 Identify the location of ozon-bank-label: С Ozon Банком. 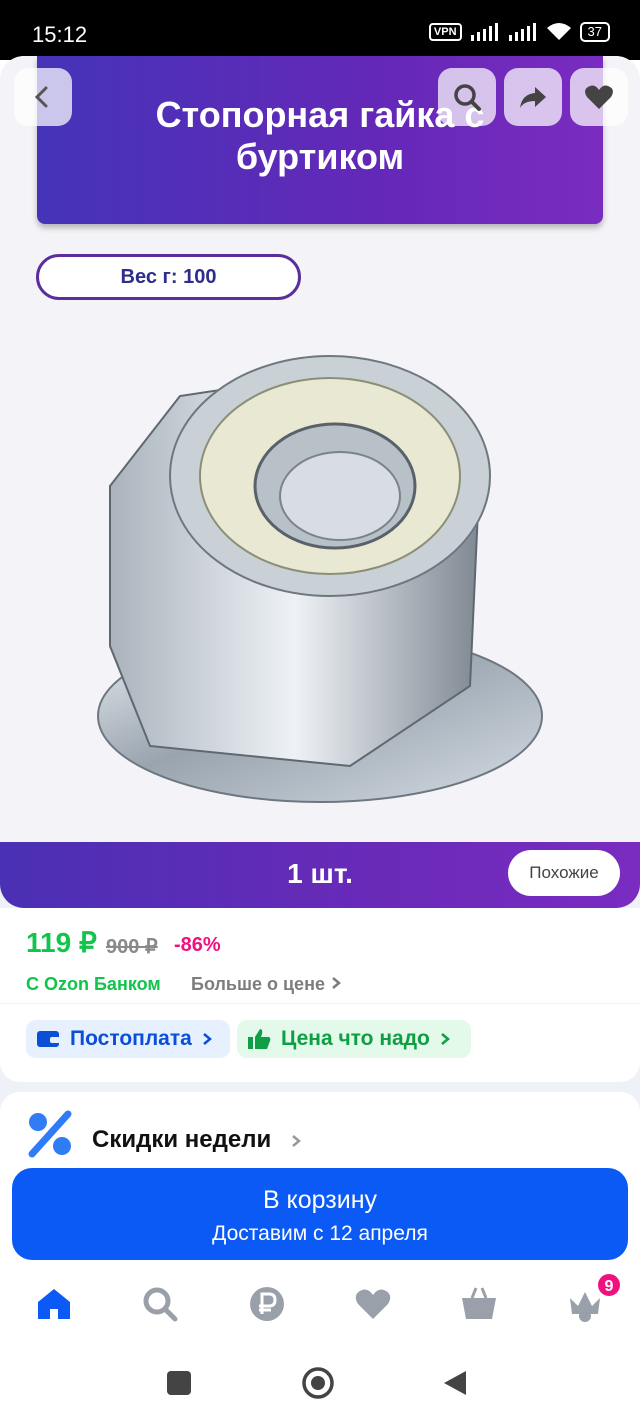
(93, 984).